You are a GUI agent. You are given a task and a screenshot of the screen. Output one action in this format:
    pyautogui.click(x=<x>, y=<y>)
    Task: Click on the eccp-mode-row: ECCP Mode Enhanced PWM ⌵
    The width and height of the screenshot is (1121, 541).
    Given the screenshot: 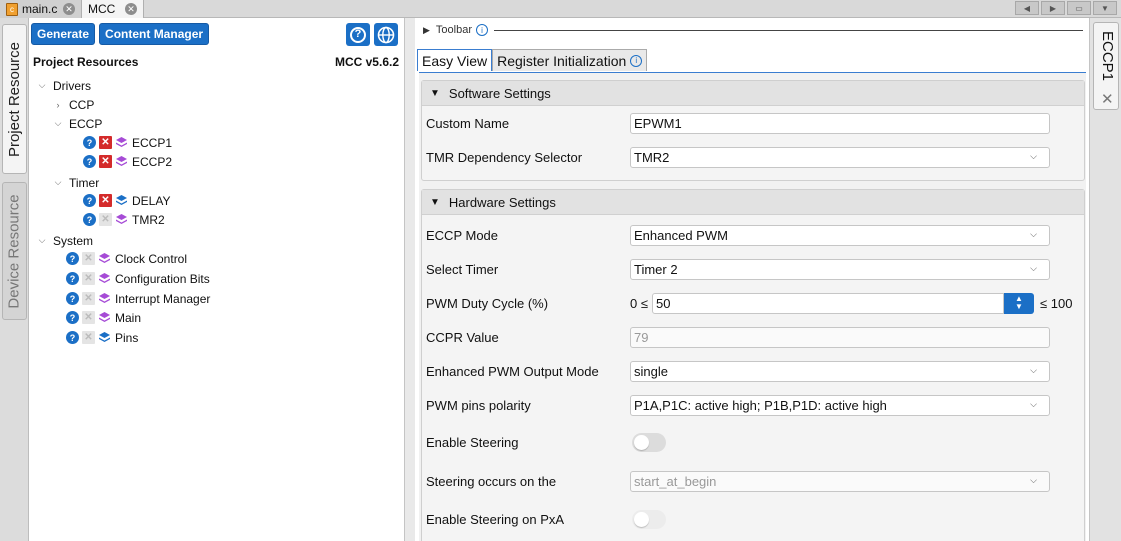 What is the action you would take?
    pyautogui.click(x=753, y=235)
    